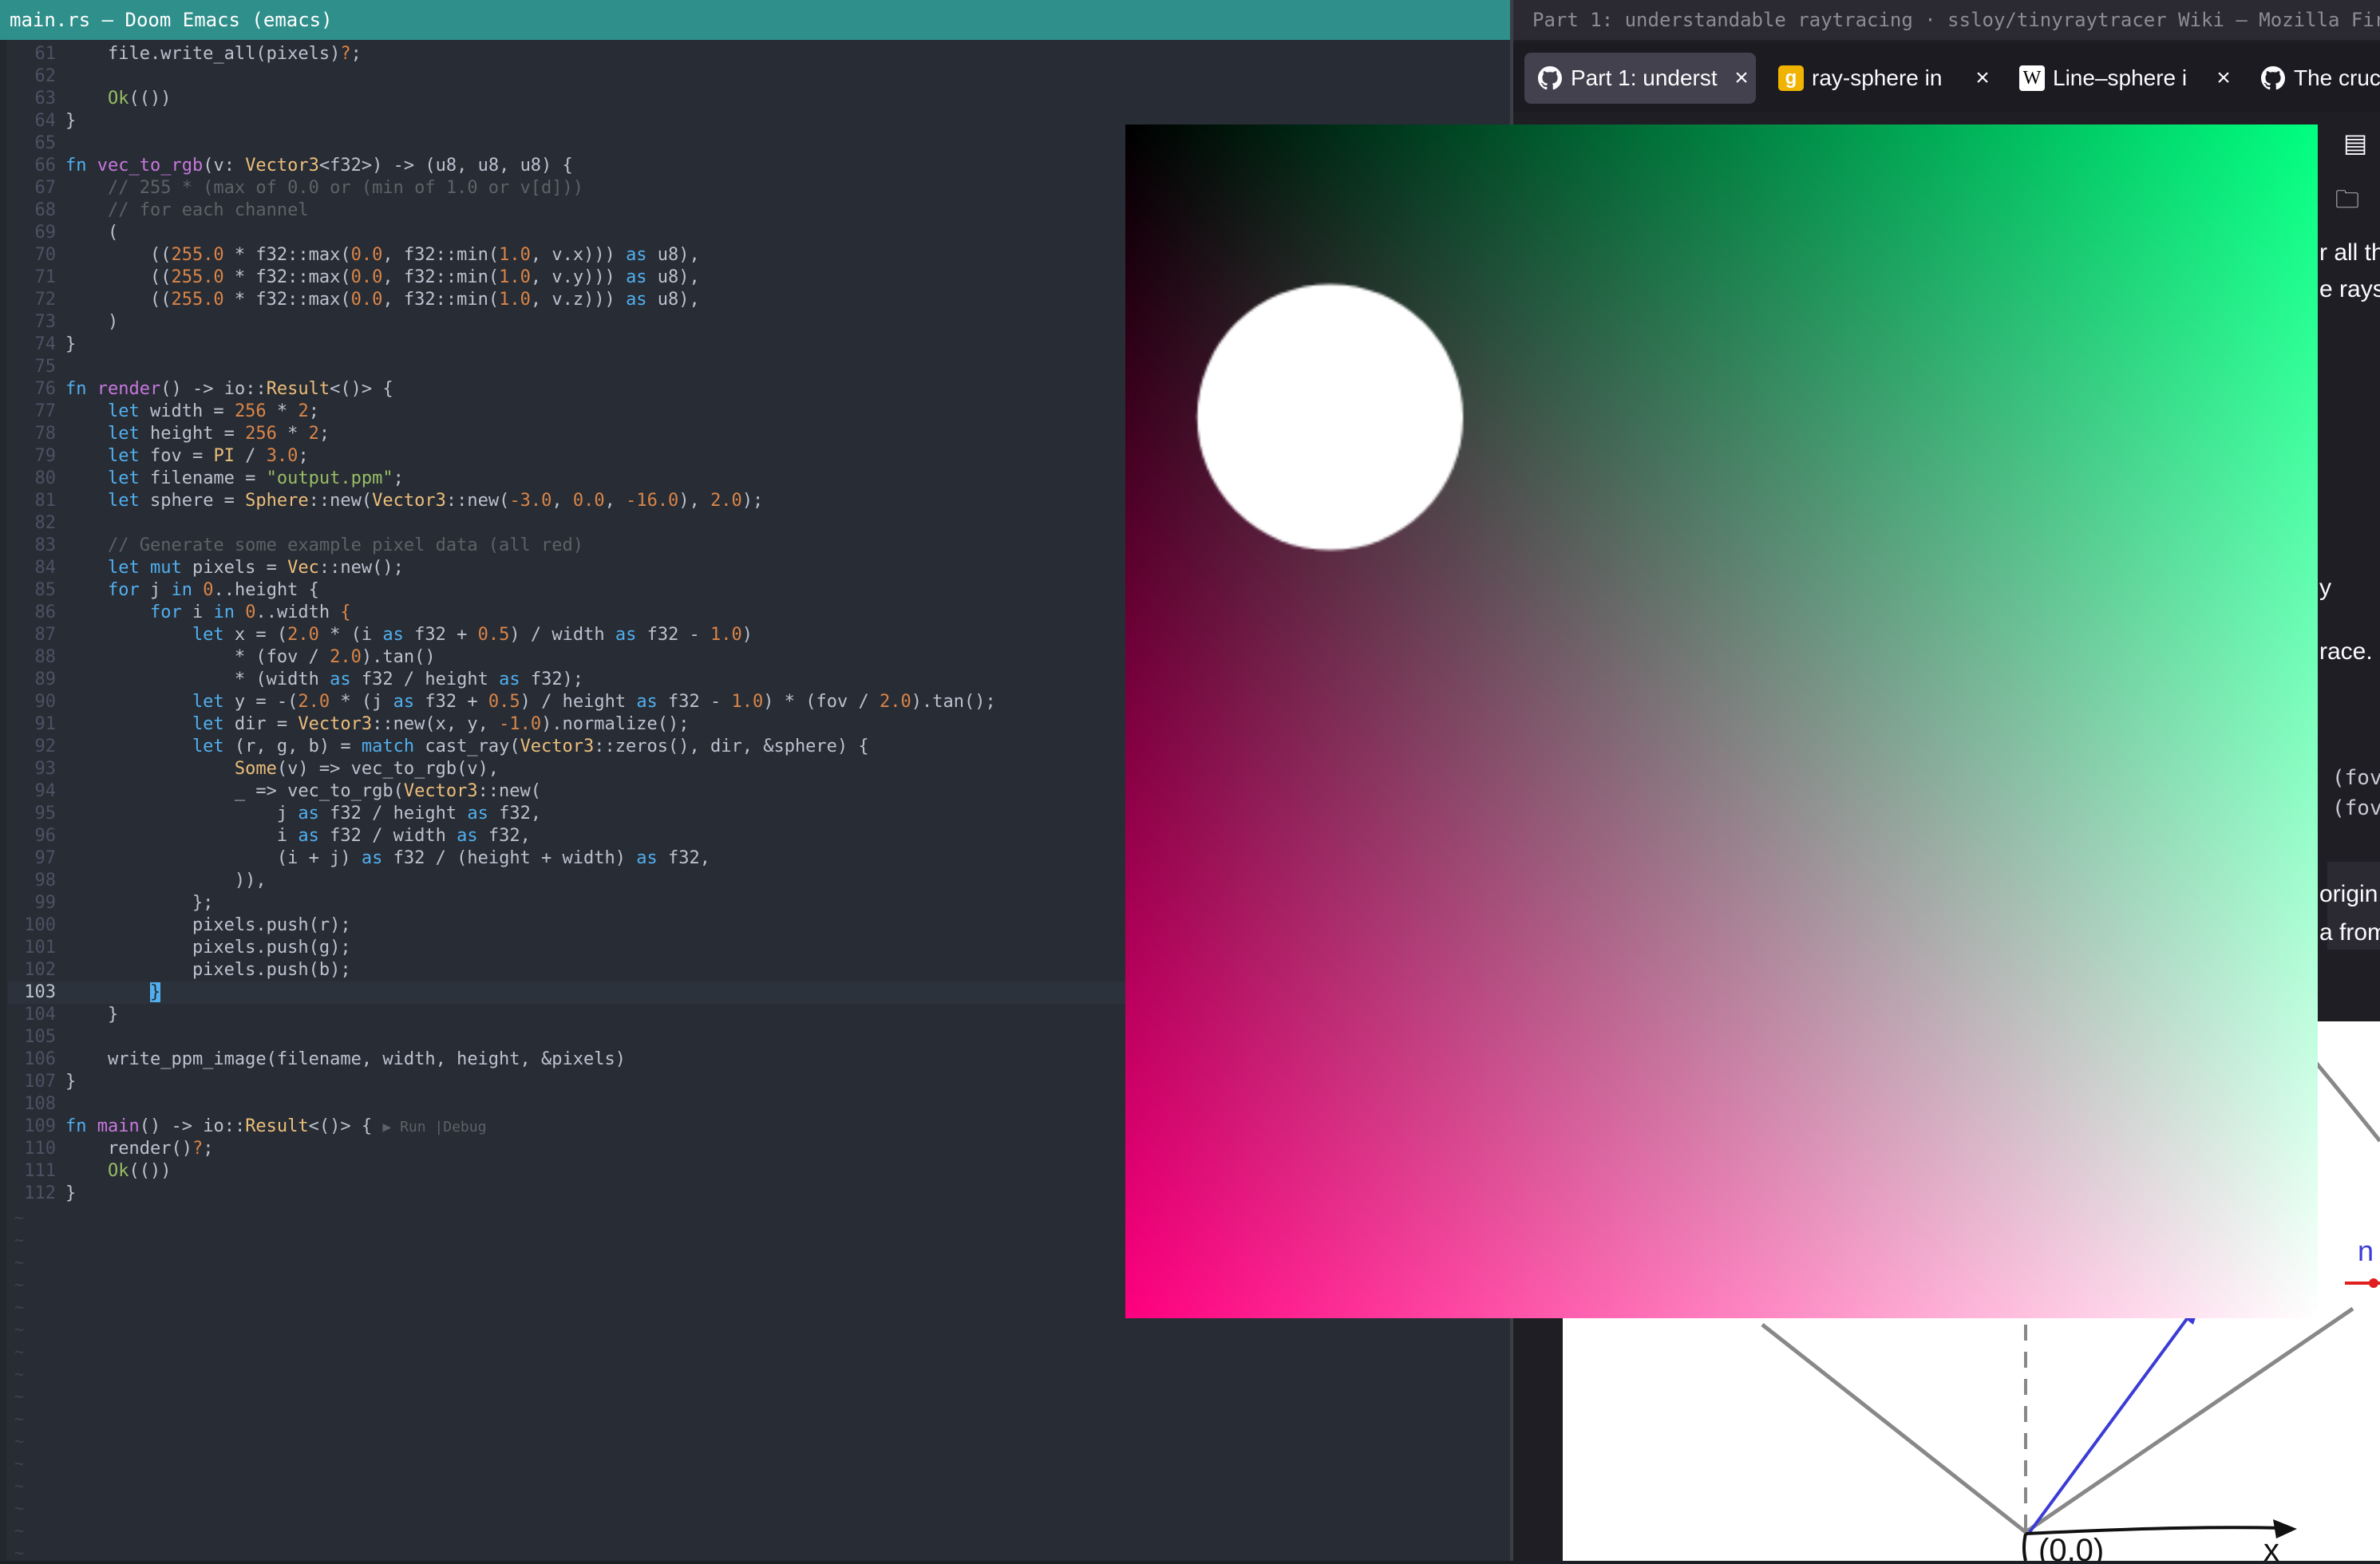 The height and width of the screenshot is (1564, 2380). I want to click on tab-line-sphere: W Line–sphere i ×, so click(2122, 78).